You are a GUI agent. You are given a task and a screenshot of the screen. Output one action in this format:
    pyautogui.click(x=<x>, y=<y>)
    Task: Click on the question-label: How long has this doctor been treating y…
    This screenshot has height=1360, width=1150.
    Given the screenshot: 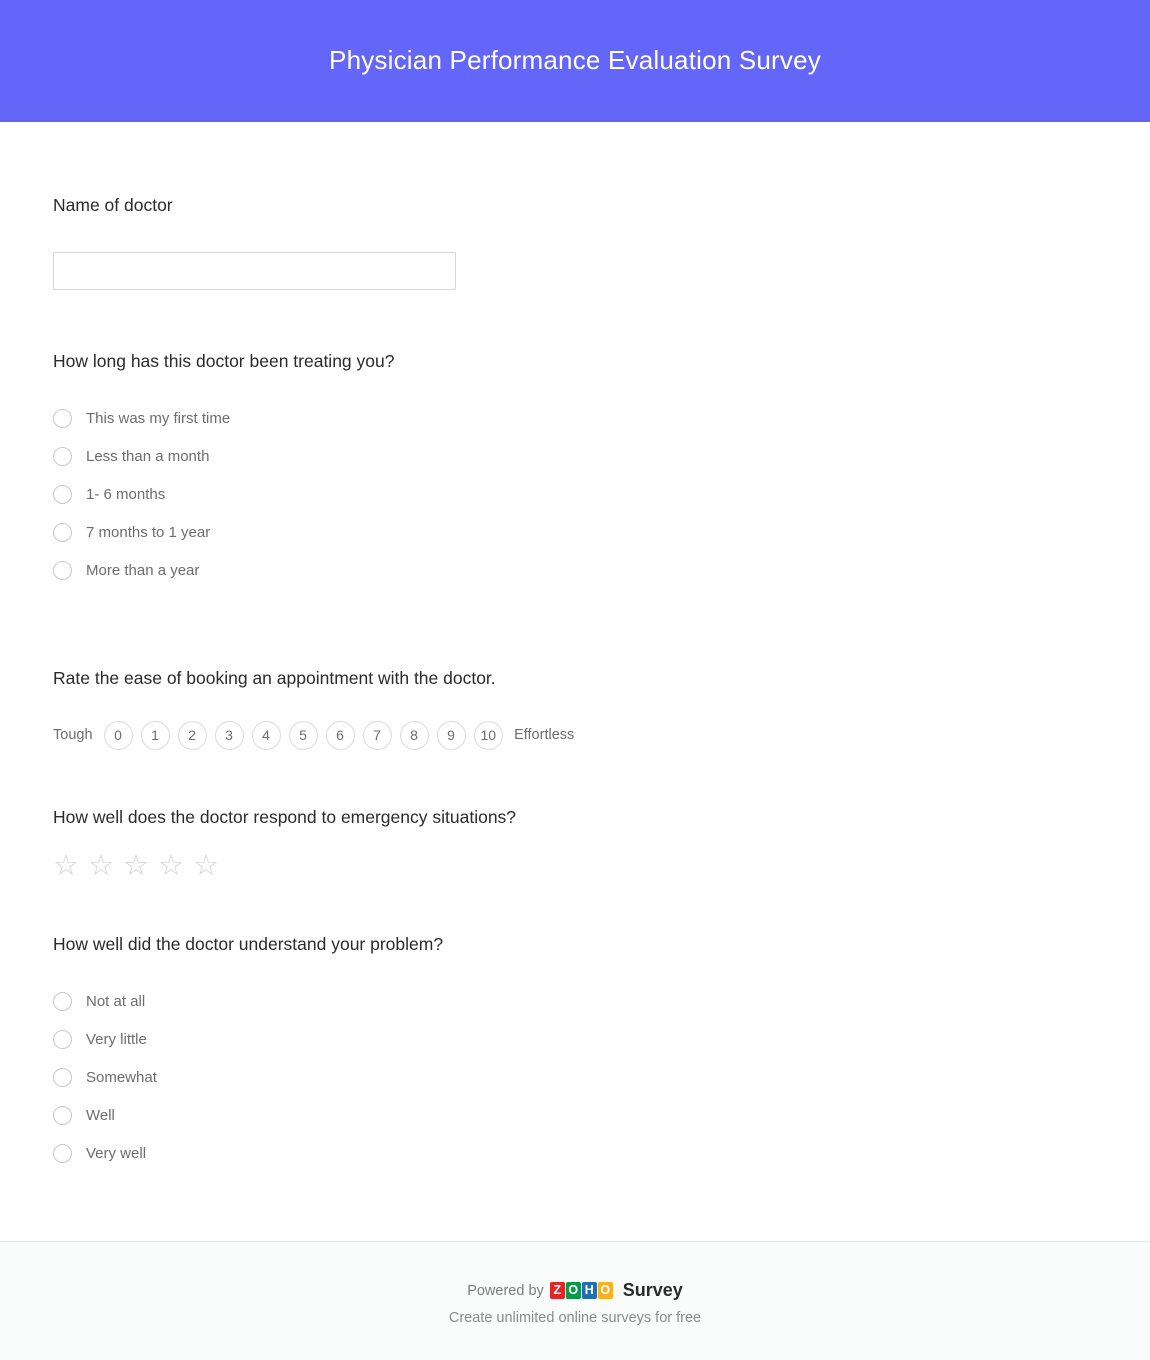 What is the action you would take?
    pyautogui.click(x=224, y=360)
    